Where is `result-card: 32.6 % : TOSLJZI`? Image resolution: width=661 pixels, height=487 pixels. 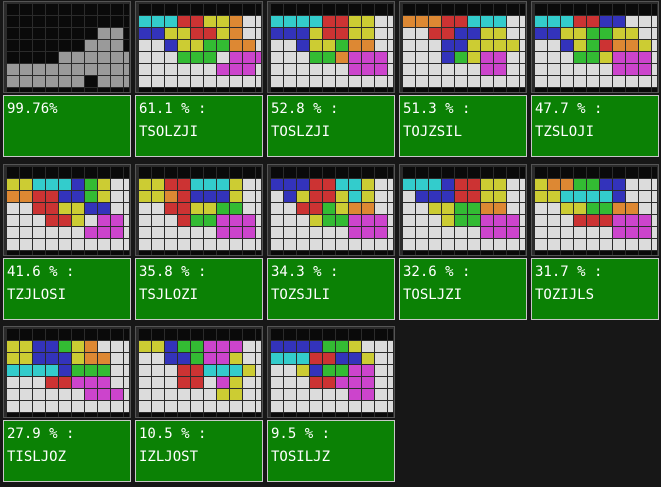 result-card: 32.6 % : TOSLJZI is located at coordinates (463, 242).